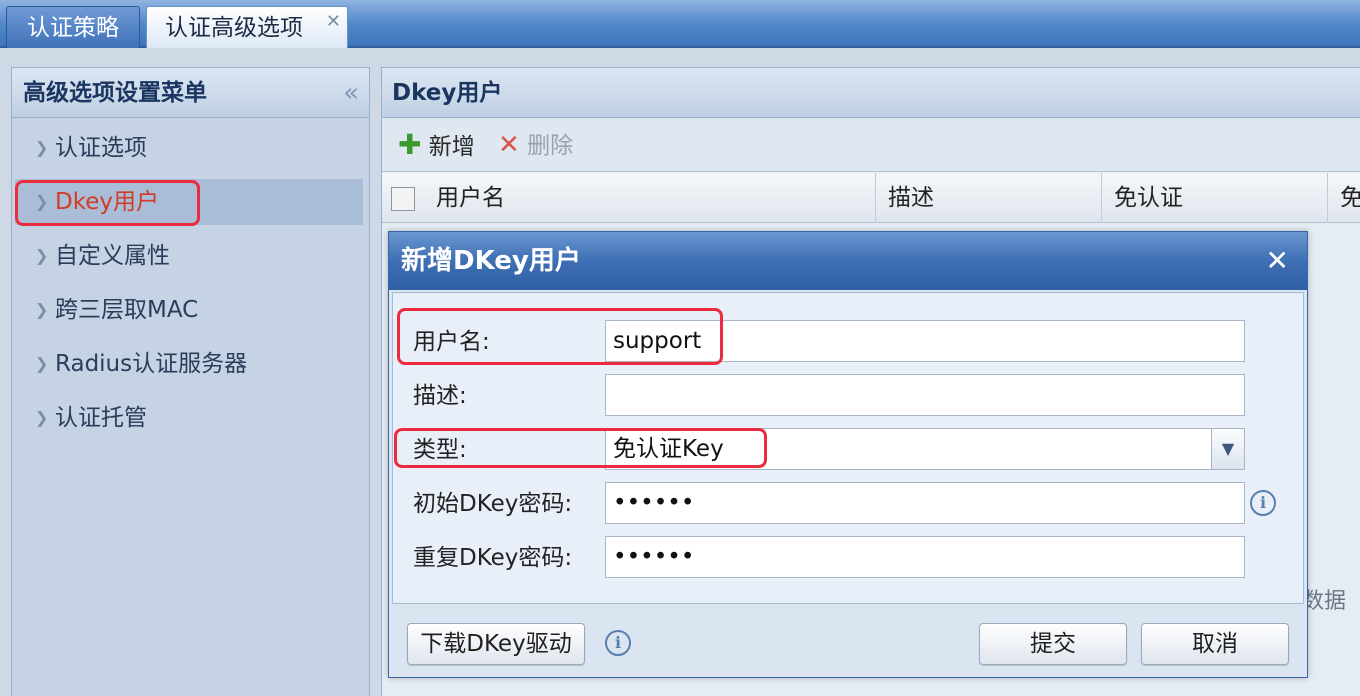  What do you see at coordinates (451, 342) in the screenshot?
I see `username-label: 用户名:` at bounding box center [451, 342].